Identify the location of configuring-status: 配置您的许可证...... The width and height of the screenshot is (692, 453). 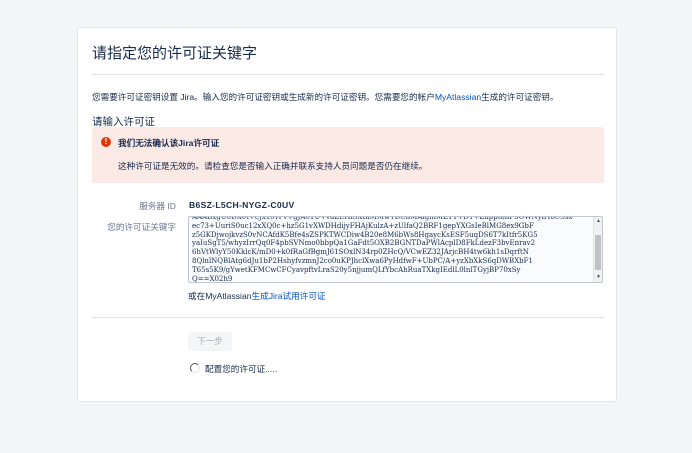
(241, 369).